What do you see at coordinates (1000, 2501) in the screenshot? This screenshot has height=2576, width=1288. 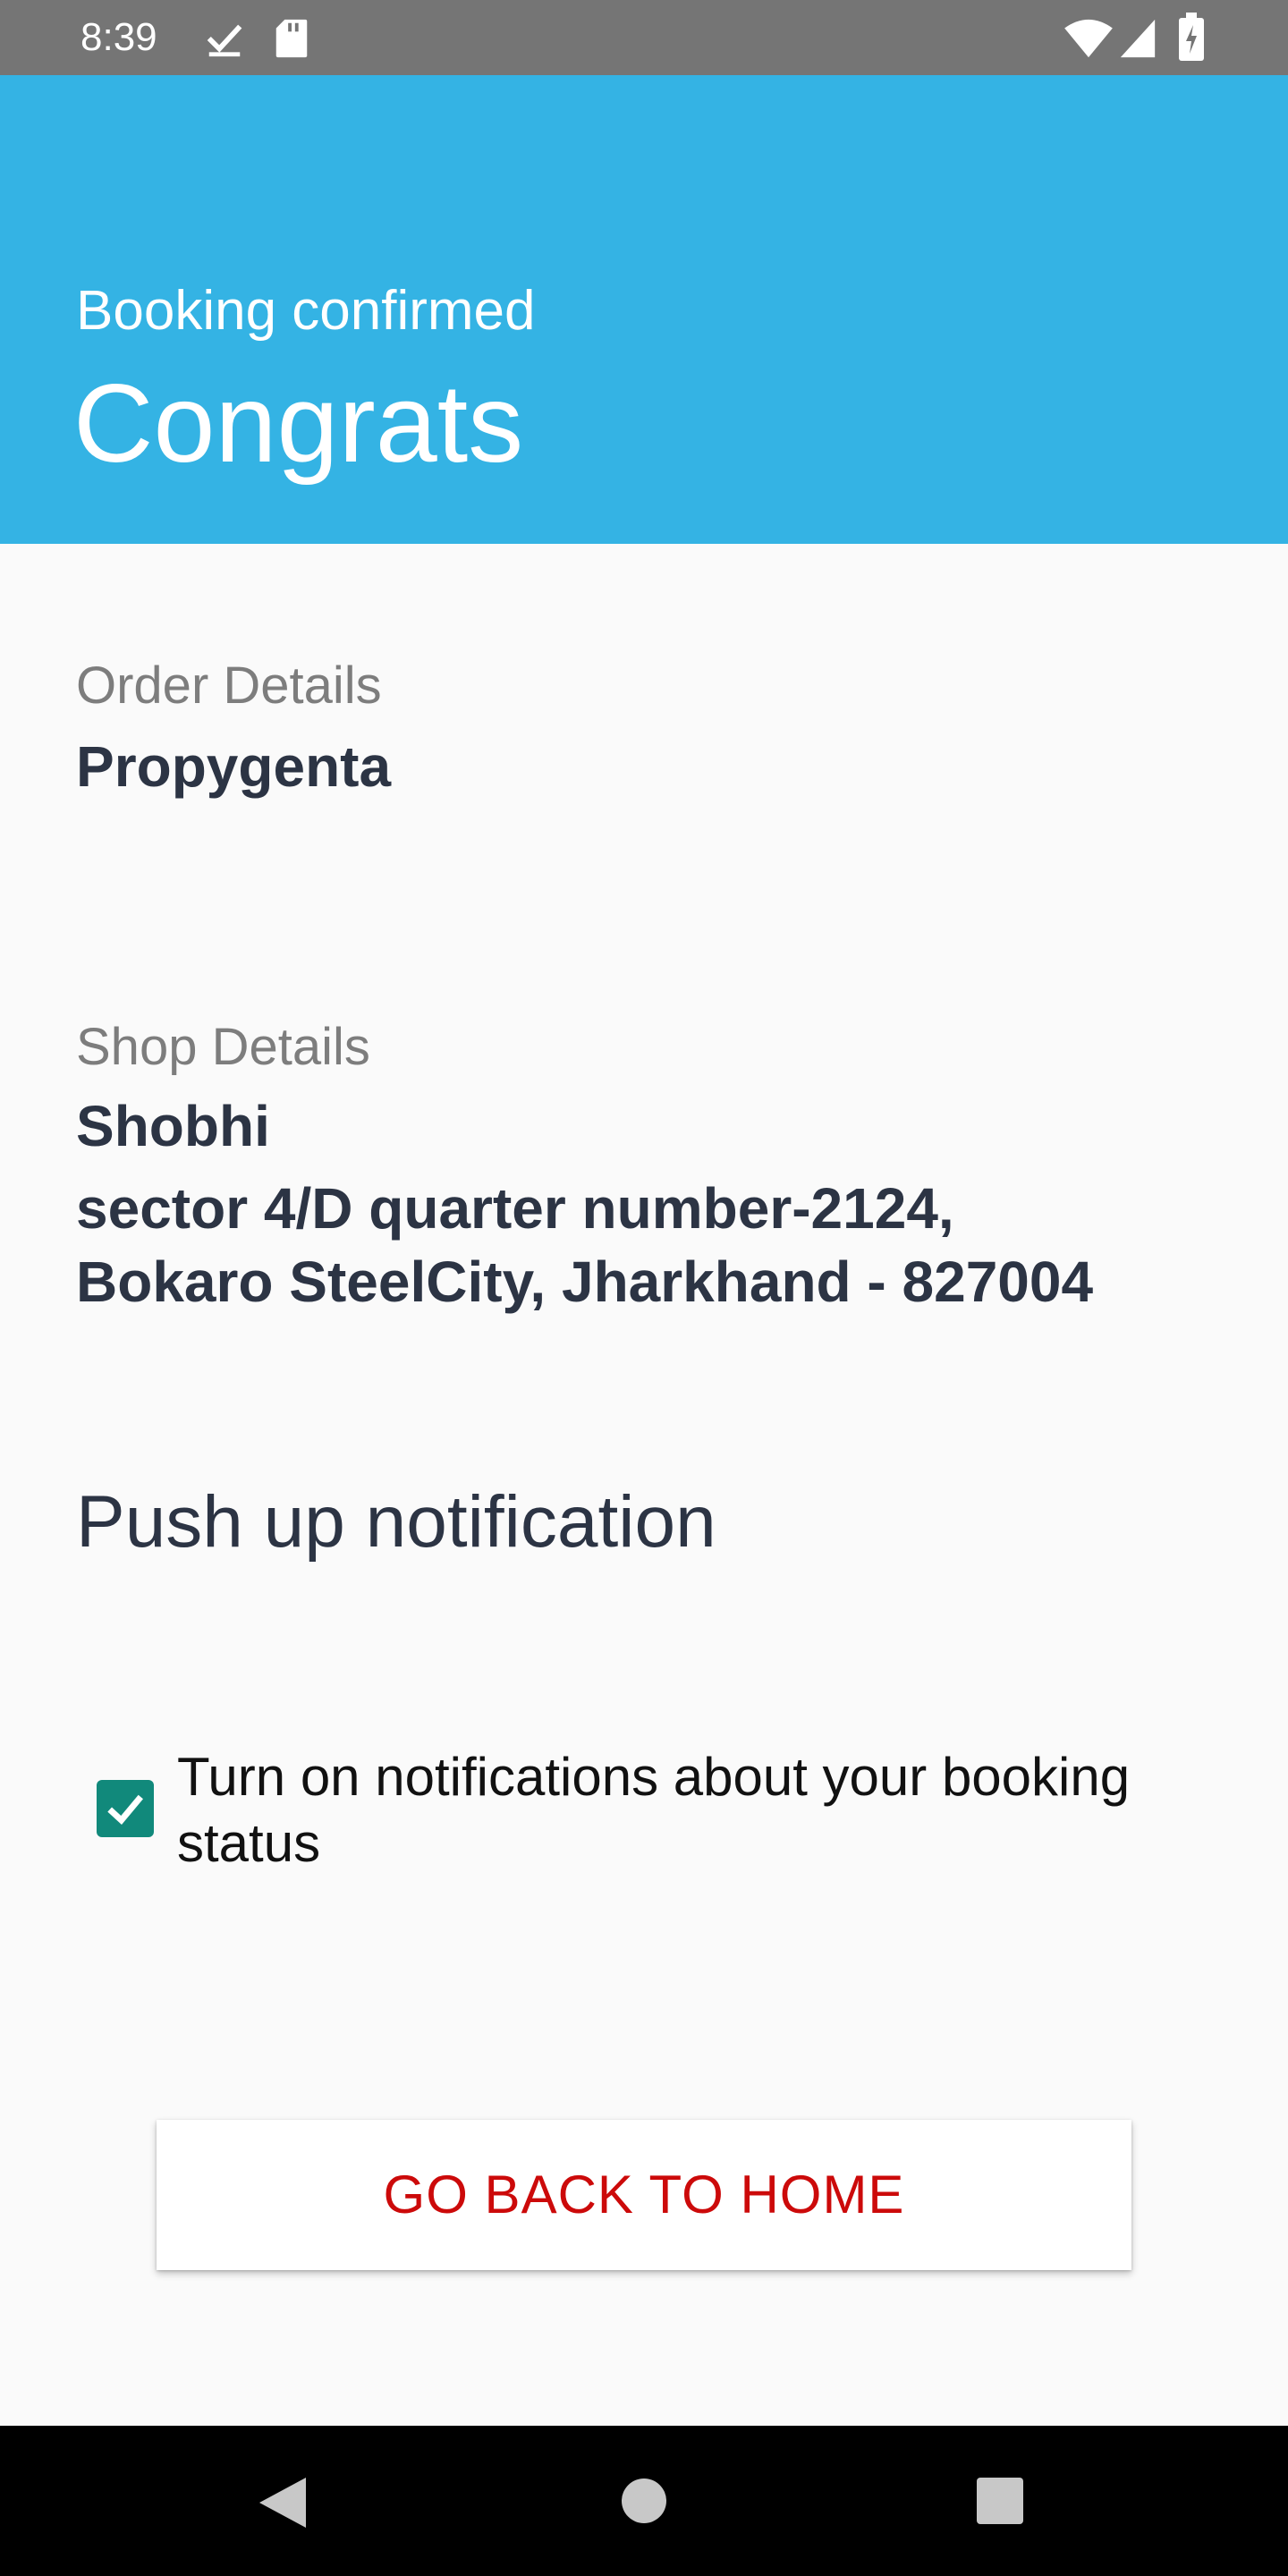 I see `recents-icon` at bounding box center [1000, 2501].